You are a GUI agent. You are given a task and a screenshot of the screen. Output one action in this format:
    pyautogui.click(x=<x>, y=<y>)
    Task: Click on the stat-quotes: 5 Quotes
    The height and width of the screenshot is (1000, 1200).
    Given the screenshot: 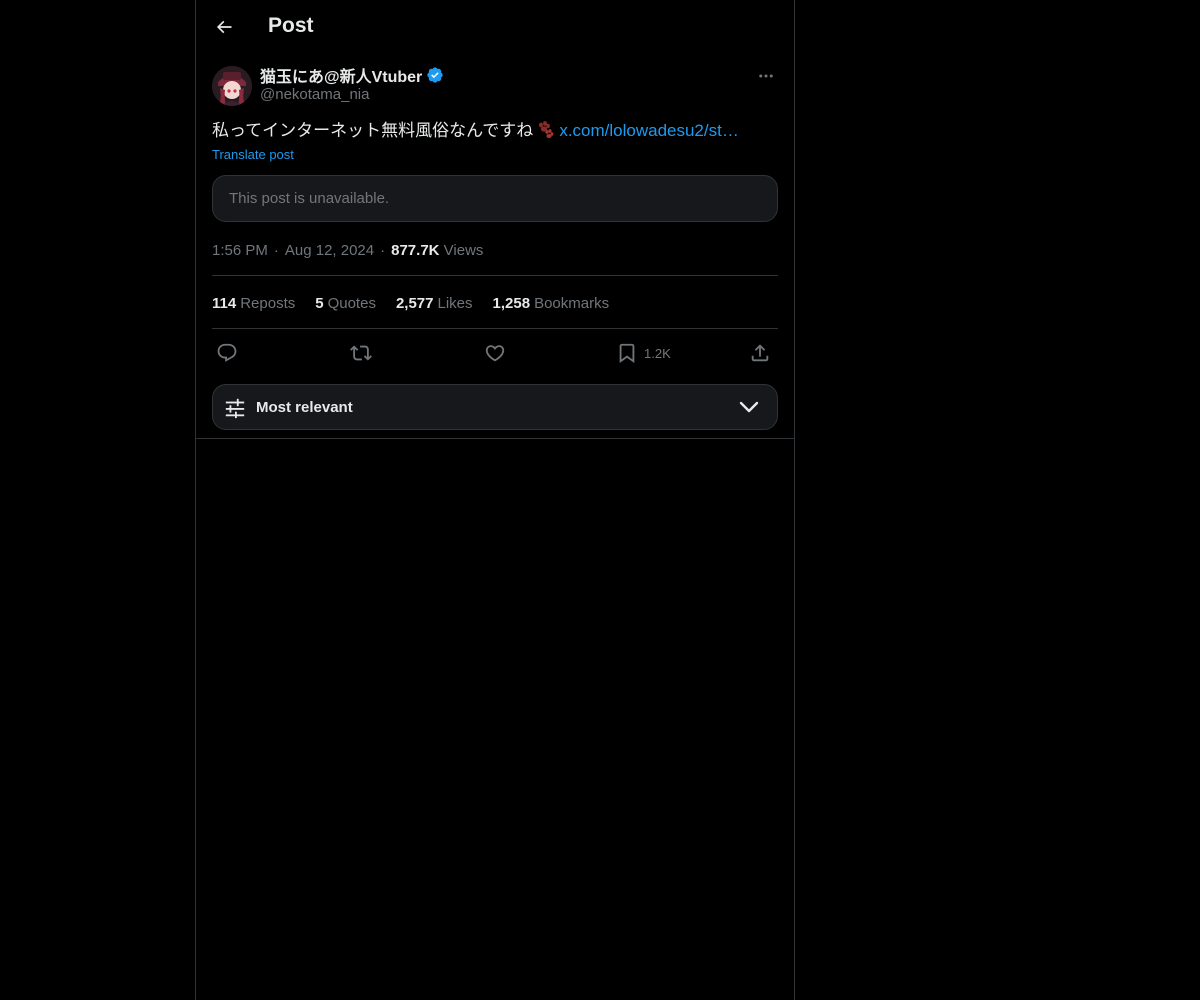 What is the action you would take?
    pyautogui.click(x=345, y=303)
    